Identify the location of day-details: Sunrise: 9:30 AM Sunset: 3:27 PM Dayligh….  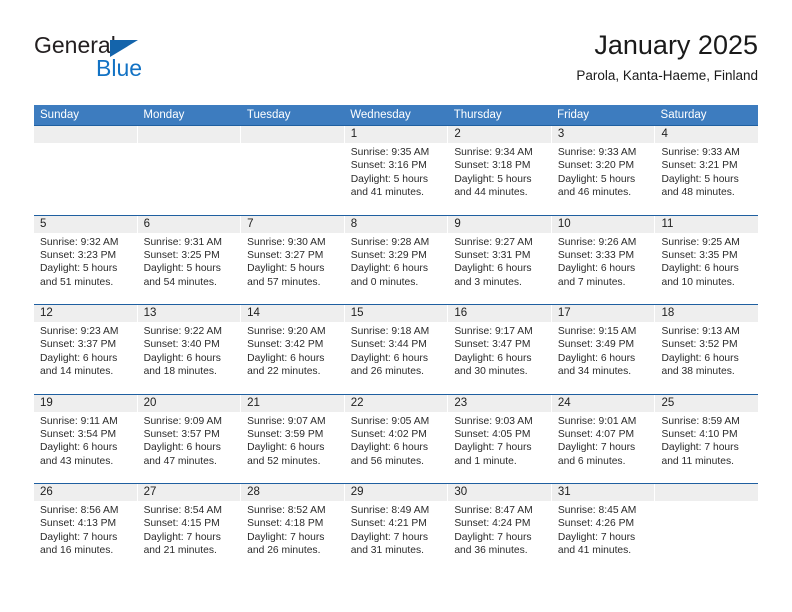
(292, 261).